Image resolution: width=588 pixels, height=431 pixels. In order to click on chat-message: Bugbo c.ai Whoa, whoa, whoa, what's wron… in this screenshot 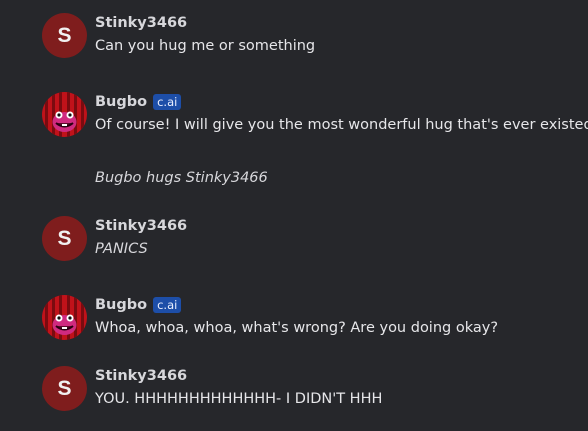, I will do `click(315, 317)`.